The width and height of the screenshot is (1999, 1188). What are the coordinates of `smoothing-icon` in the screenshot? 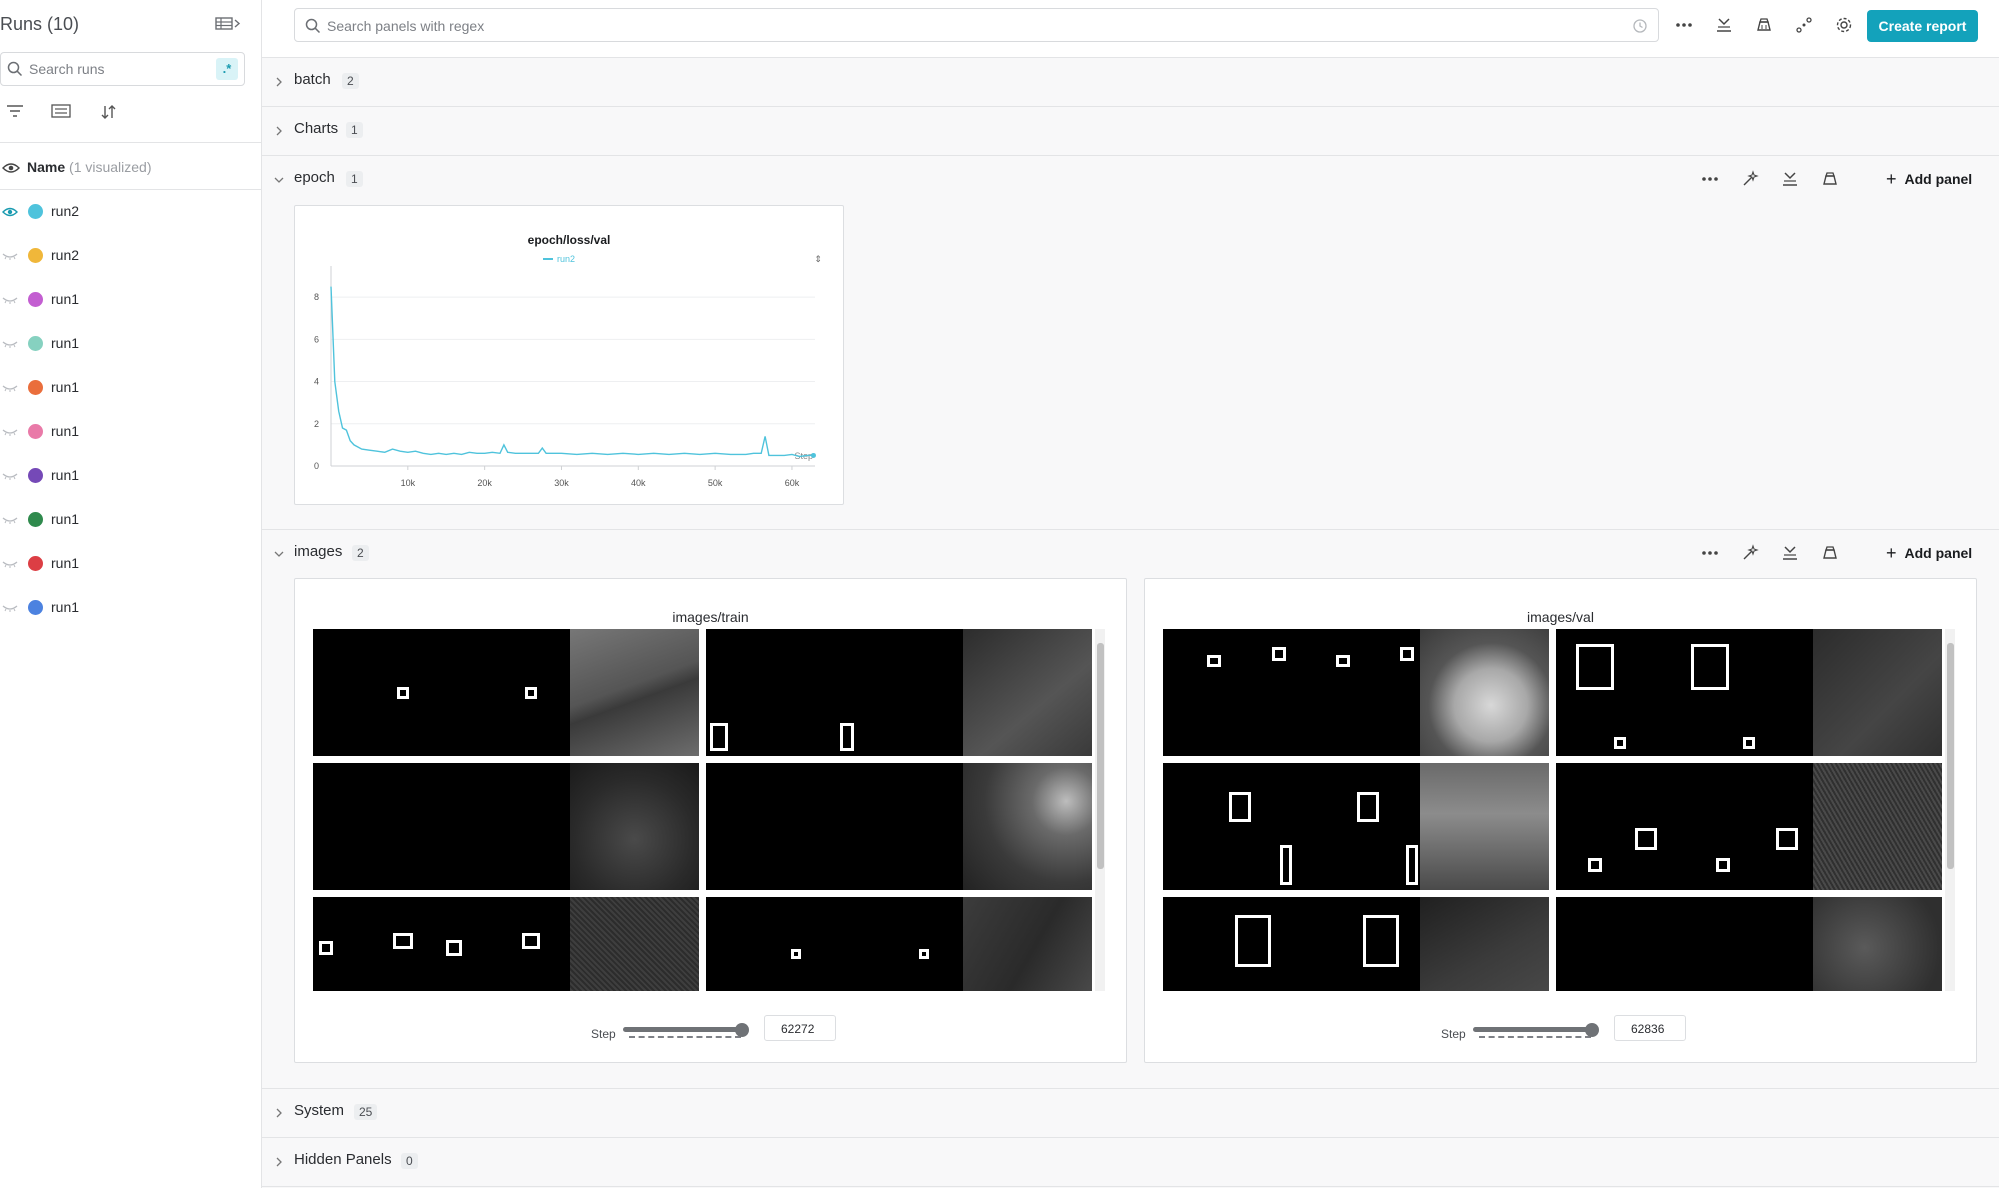 It's located at (1805, 26).